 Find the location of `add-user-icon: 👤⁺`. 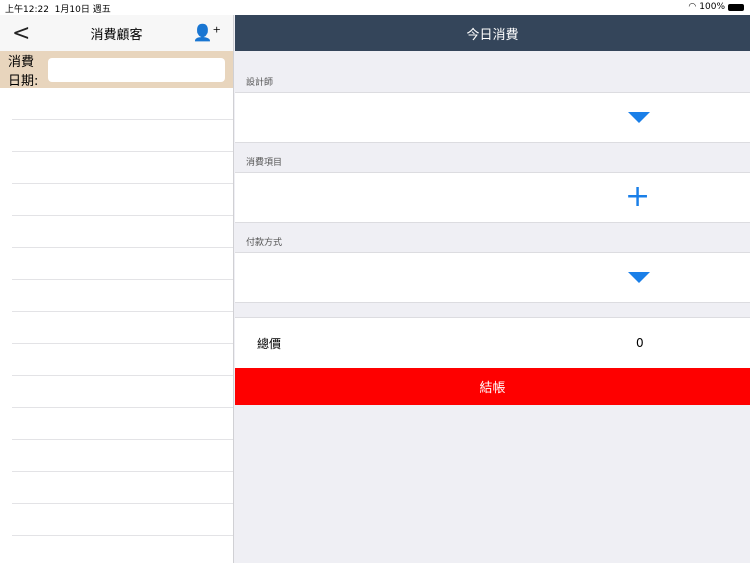

add-user-icon: 👤⁺ is located at coordinates (207, 32).